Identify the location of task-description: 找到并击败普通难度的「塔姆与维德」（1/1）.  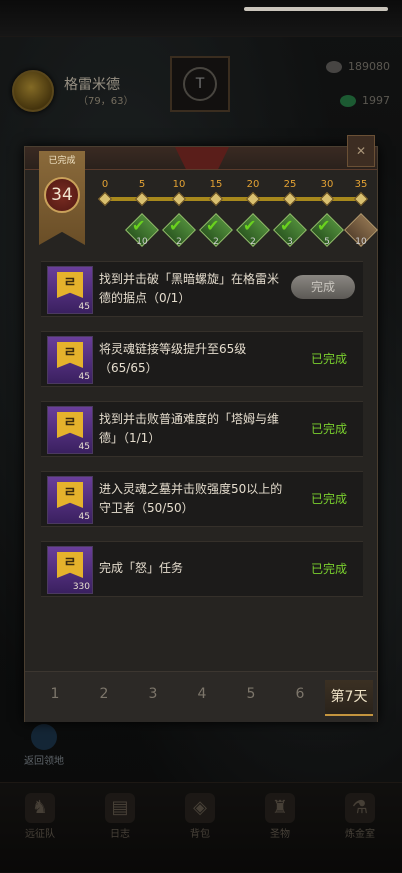
(189, 428).